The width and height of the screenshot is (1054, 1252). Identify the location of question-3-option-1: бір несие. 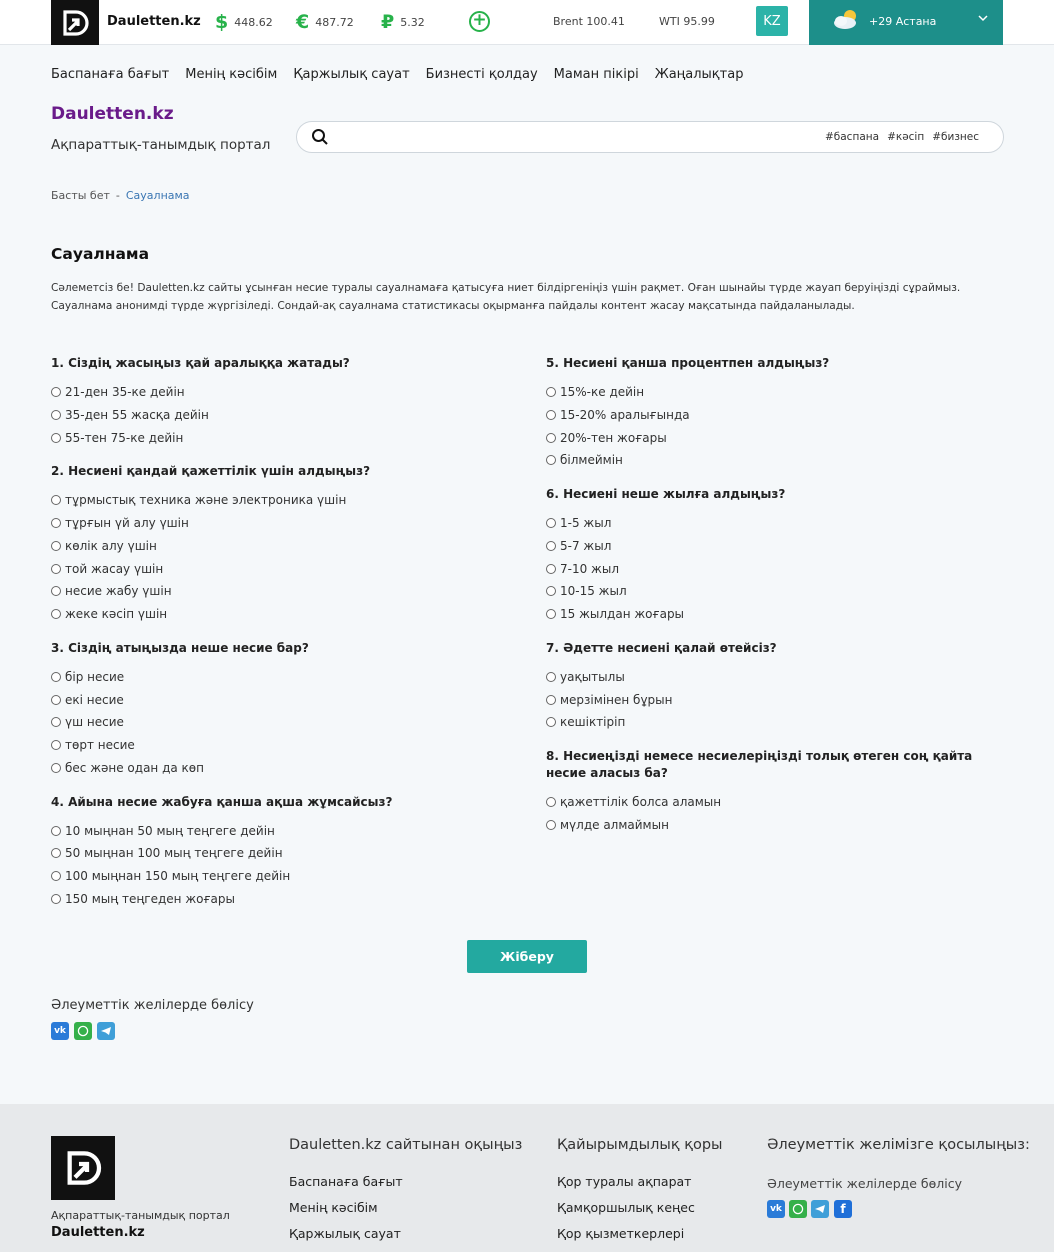
(87, 677).